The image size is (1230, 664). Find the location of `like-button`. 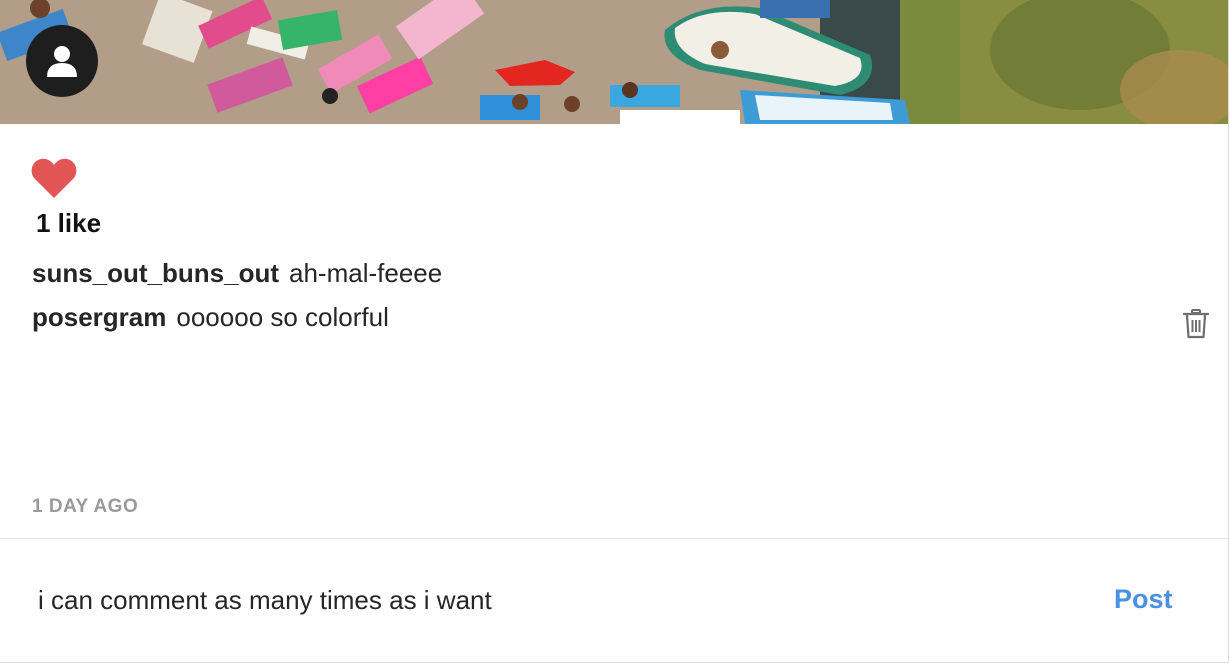

like-button is located at coordinates (54, 178).